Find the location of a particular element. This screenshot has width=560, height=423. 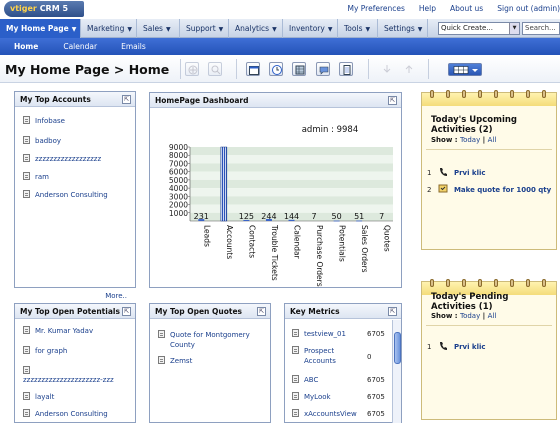

sign-out-link: Sign out (admin) is located at coordinates (528, 8).